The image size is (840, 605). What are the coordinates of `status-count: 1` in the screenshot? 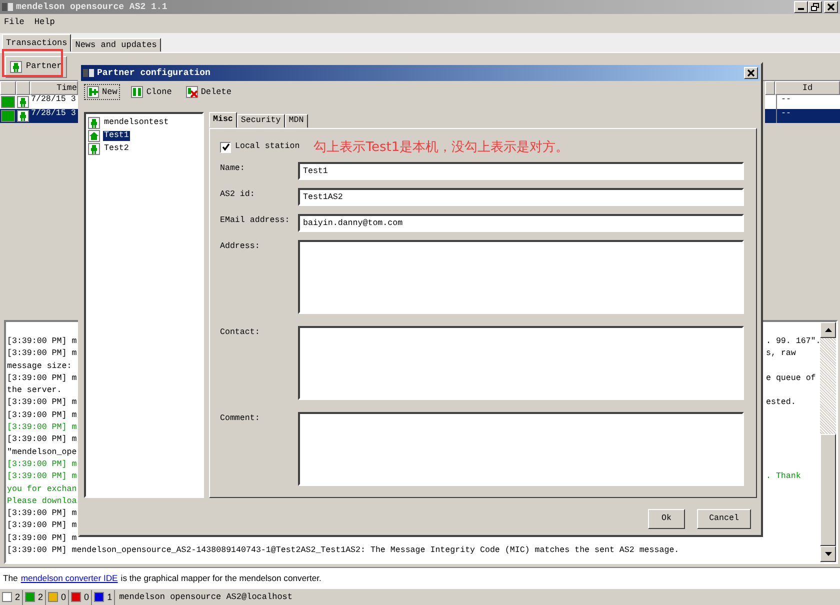 It's located at (109, 597).